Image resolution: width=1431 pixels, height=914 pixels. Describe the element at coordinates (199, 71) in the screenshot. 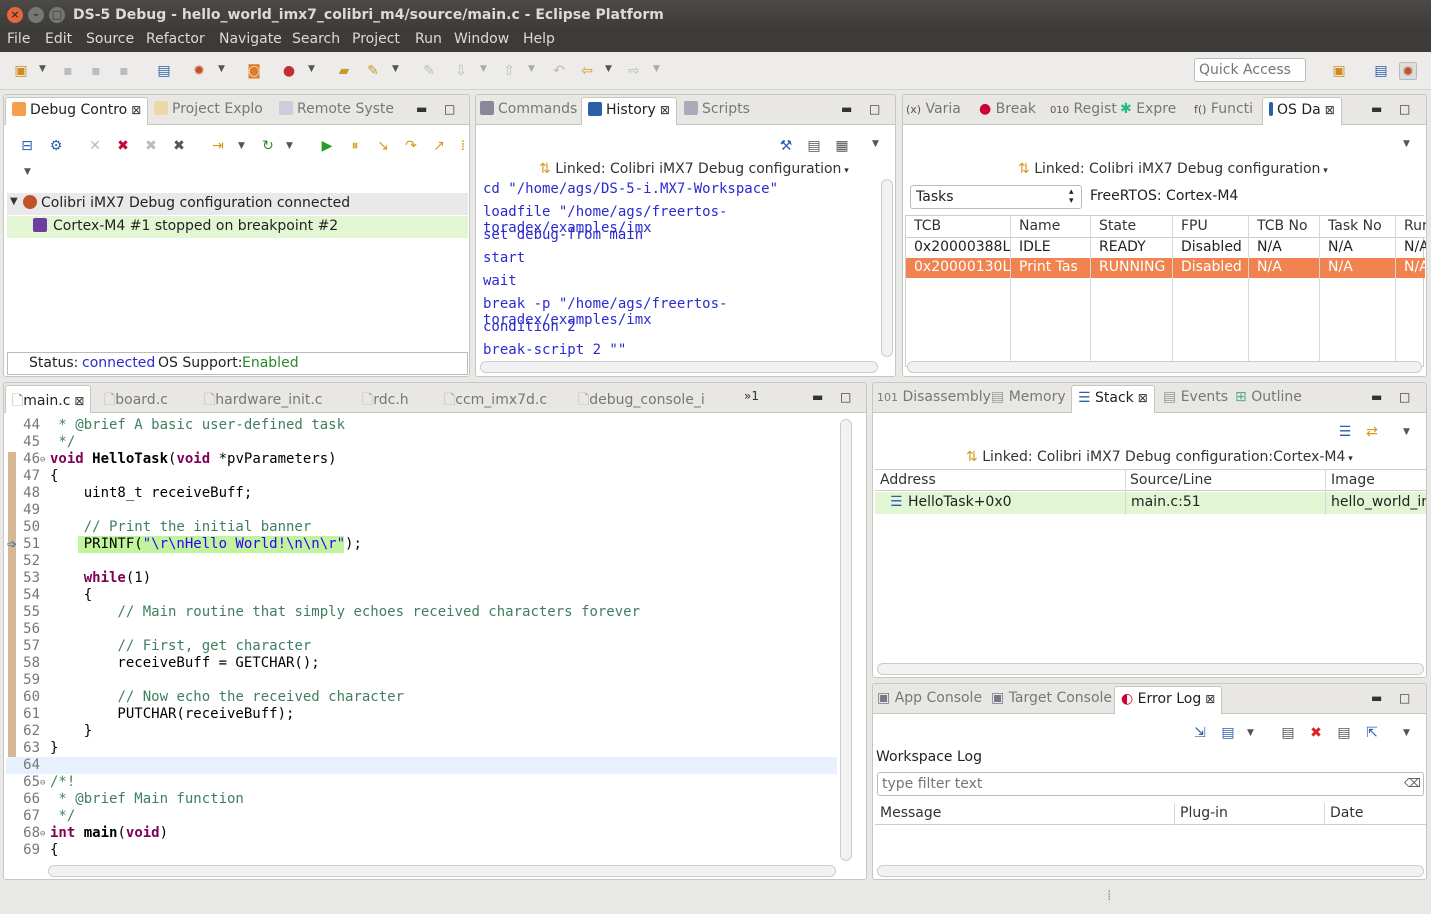

I see `debug-bug-icon: ✹` at that location.